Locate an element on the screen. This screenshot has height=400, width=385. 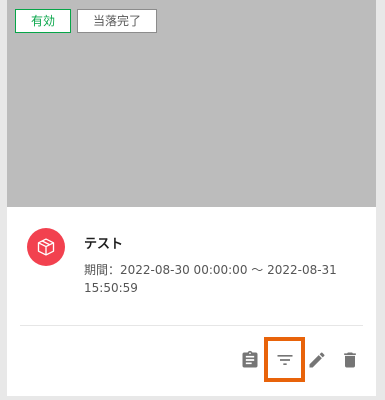
filter-button is located at coordinates (284, 359).